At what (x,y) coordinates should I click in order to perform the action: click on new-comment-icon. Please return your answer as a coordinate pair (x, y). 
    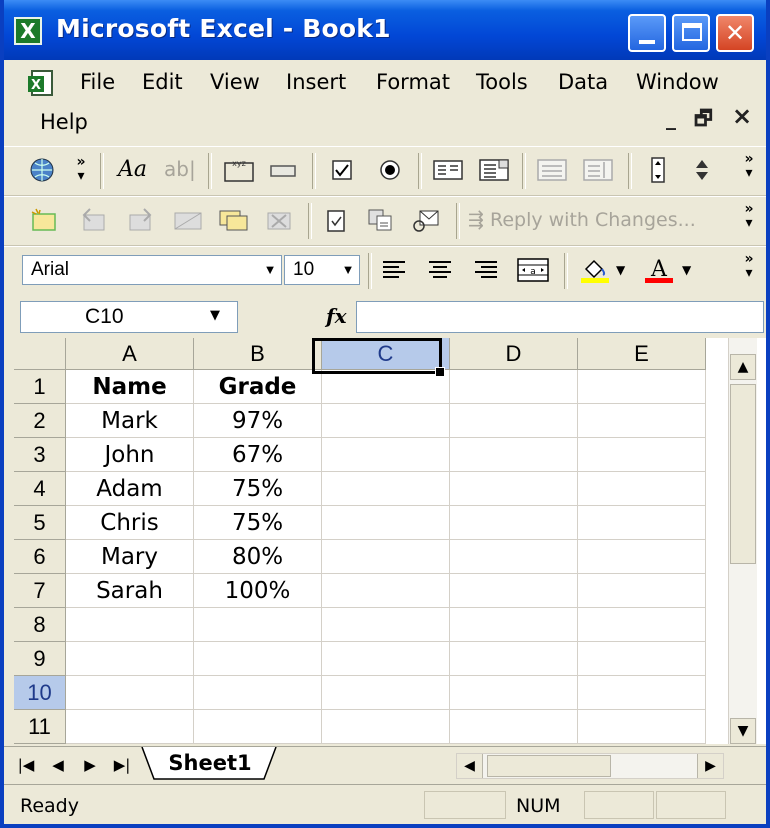
    Looking at the image, I should click on (44, 220).